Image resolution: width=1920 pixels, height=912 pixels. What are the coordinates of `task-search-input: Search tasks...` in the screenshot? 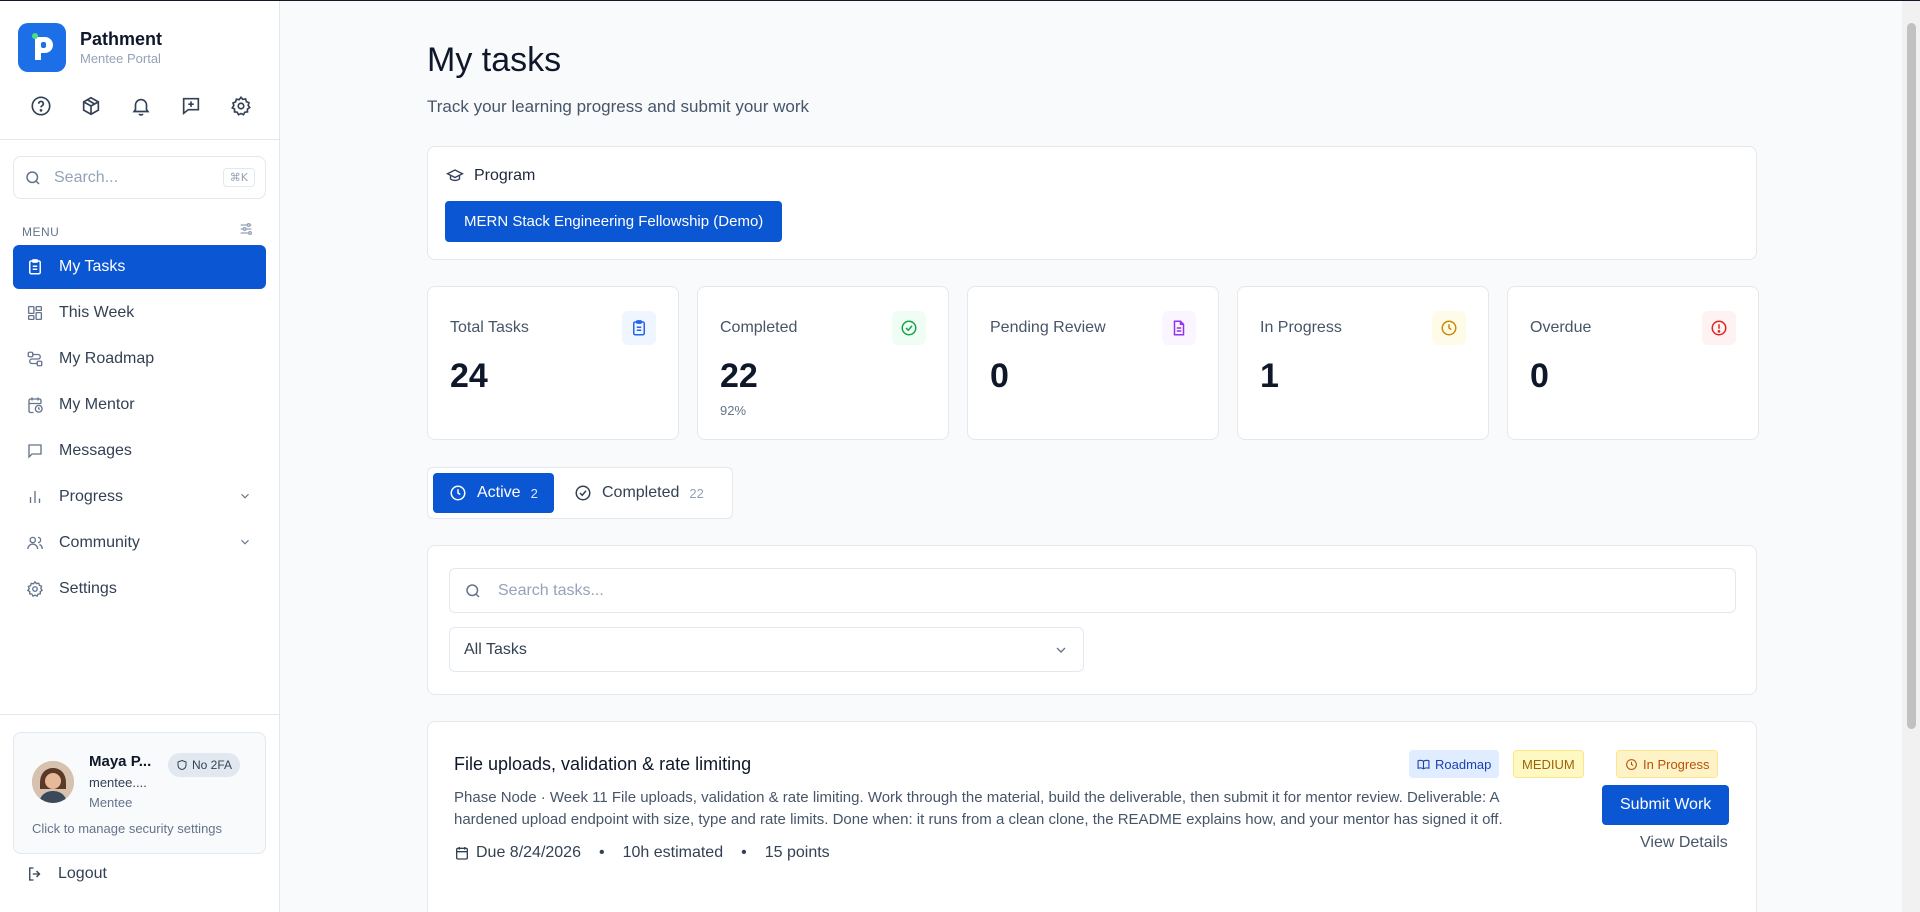 It's located at (1092, 590).